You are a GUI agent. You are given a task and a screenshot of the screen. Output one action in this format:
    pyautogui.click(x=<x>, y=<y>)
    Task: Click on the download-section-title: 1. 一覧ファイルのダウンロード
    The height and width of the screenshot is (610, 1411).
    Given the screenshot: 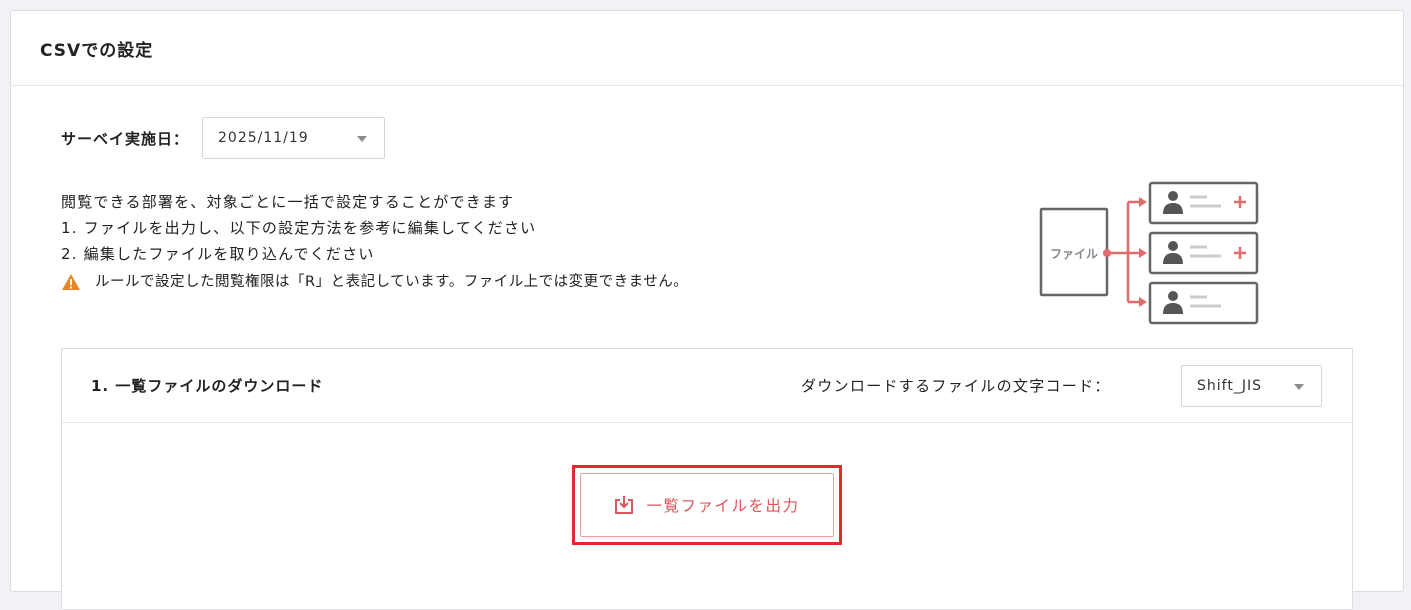 What is the action you would take?
    pyautogui.click(x=207, y=386)
    